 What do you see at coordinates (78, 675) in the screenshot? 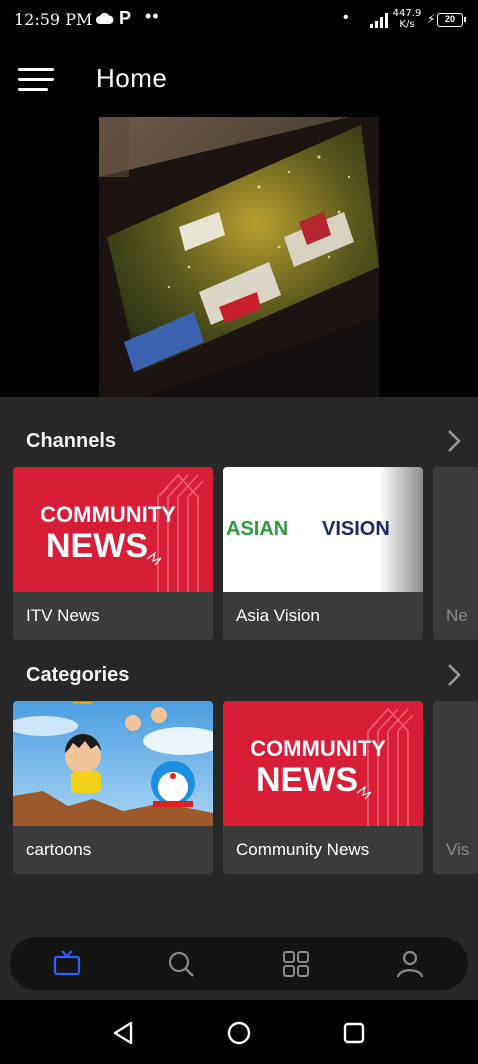
I see `categories-title: Categories` at bounding box center [78, 675].